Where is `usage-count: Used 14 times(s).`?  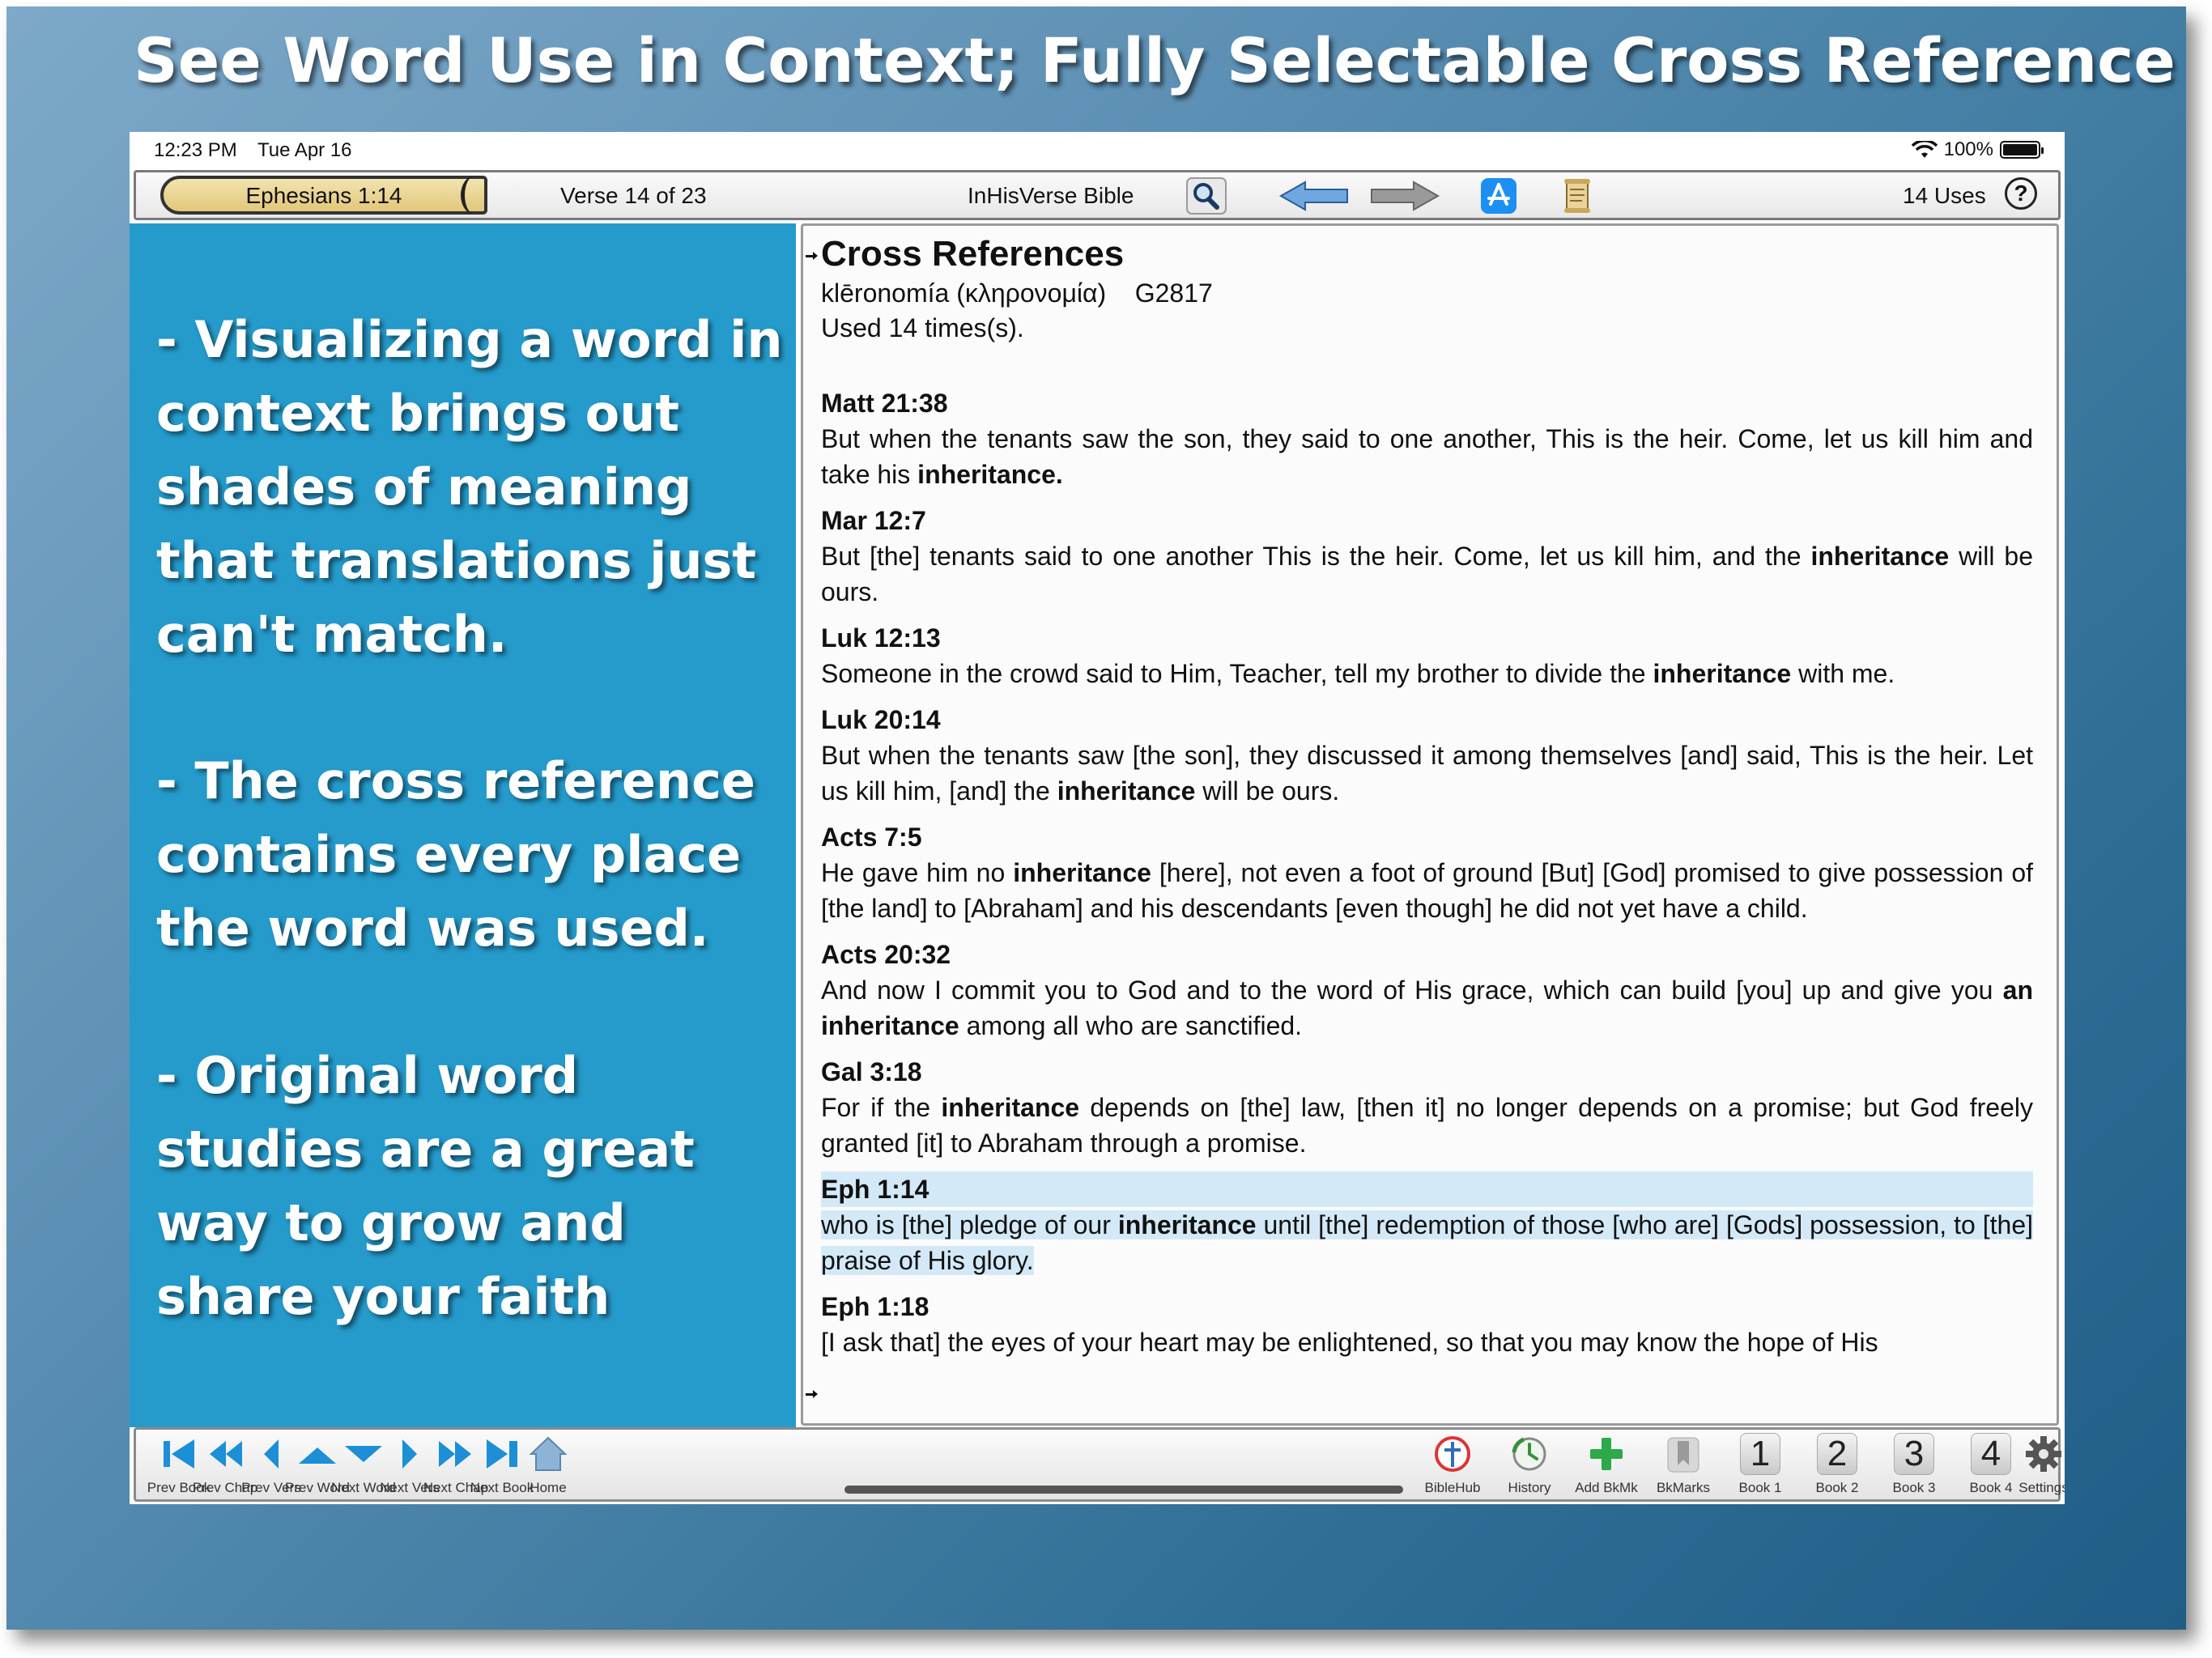 usage-count: Used 14 times(s). is located at coordinates (923, 327).